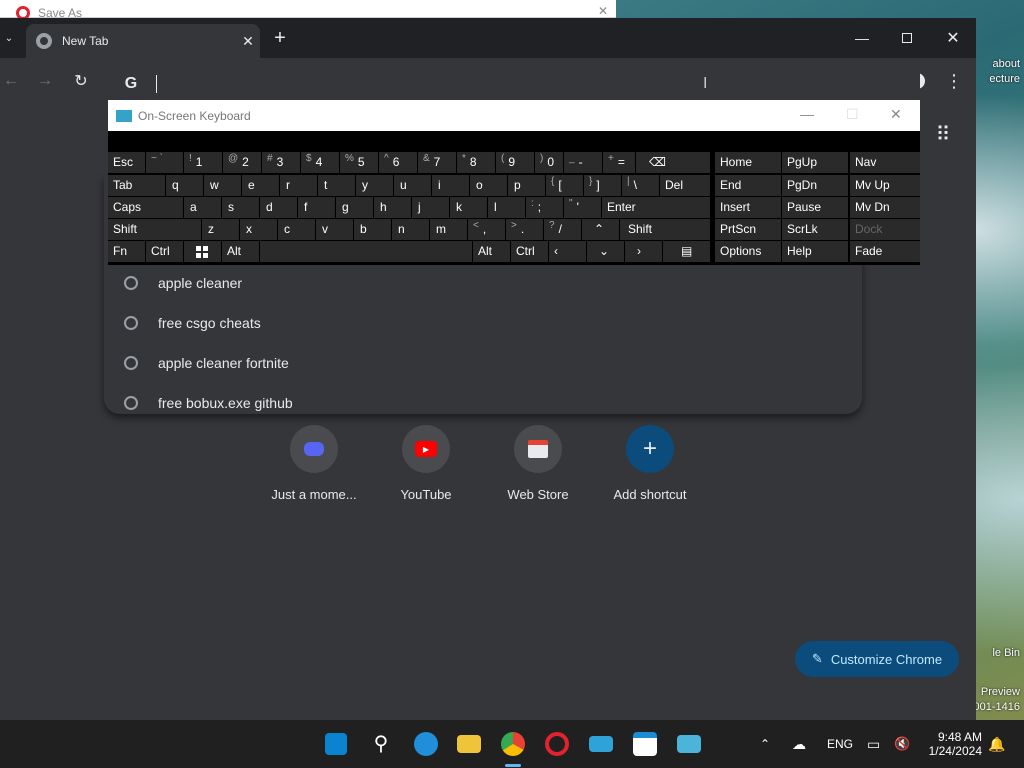  I want to click on more-menu-icon: ⋮, so click(954, 81).